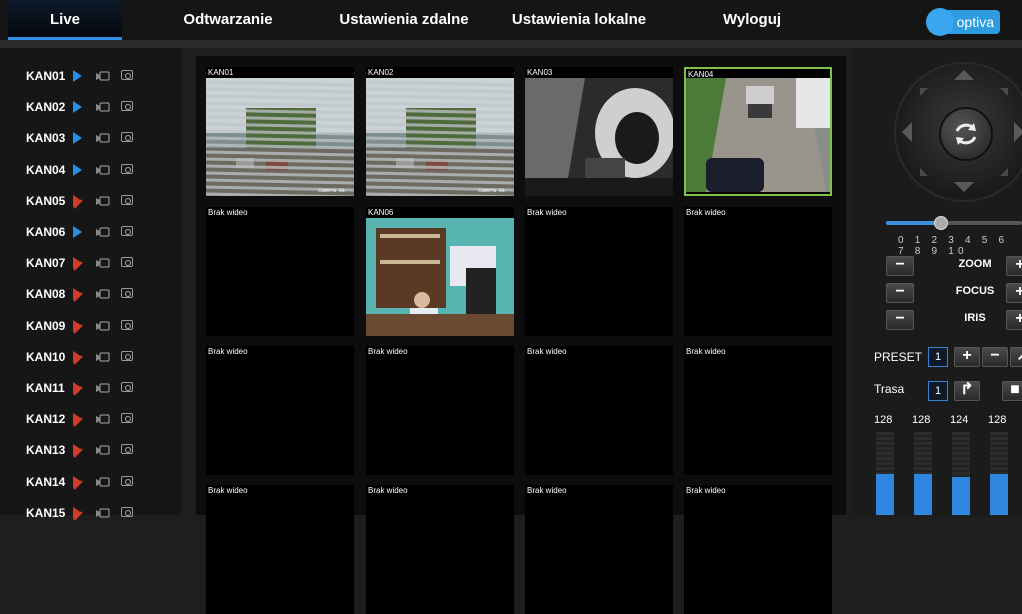 This screenshot has width=1022, height=614. I want to click on pan-up-arrow-icon, so click(964, 75).